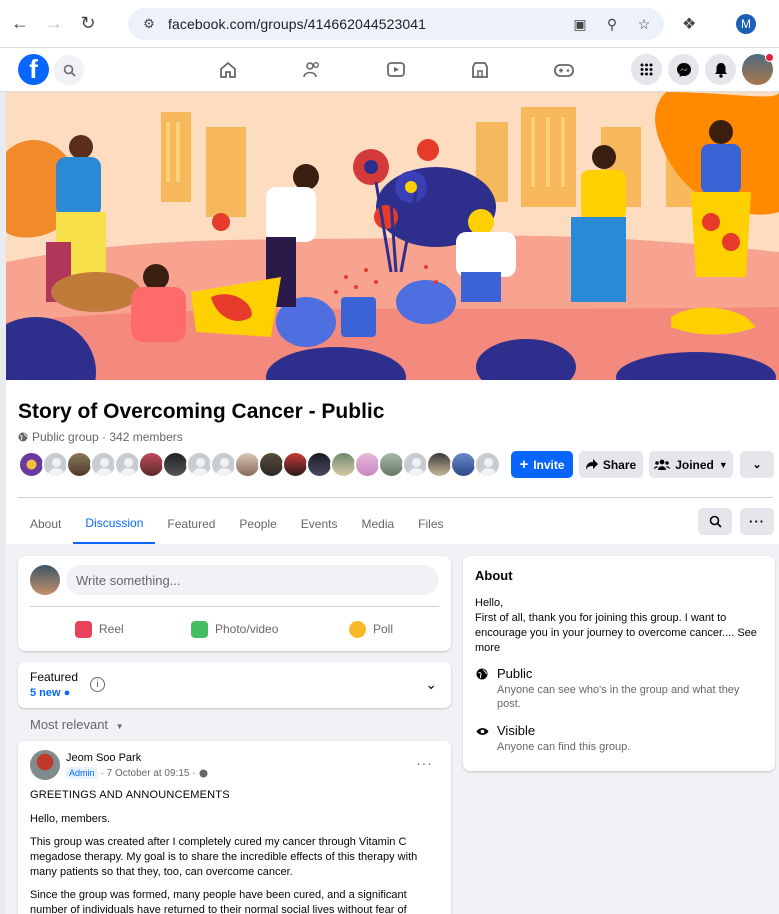  I want to click on facebook-top-bar: f, so click(389, 70).